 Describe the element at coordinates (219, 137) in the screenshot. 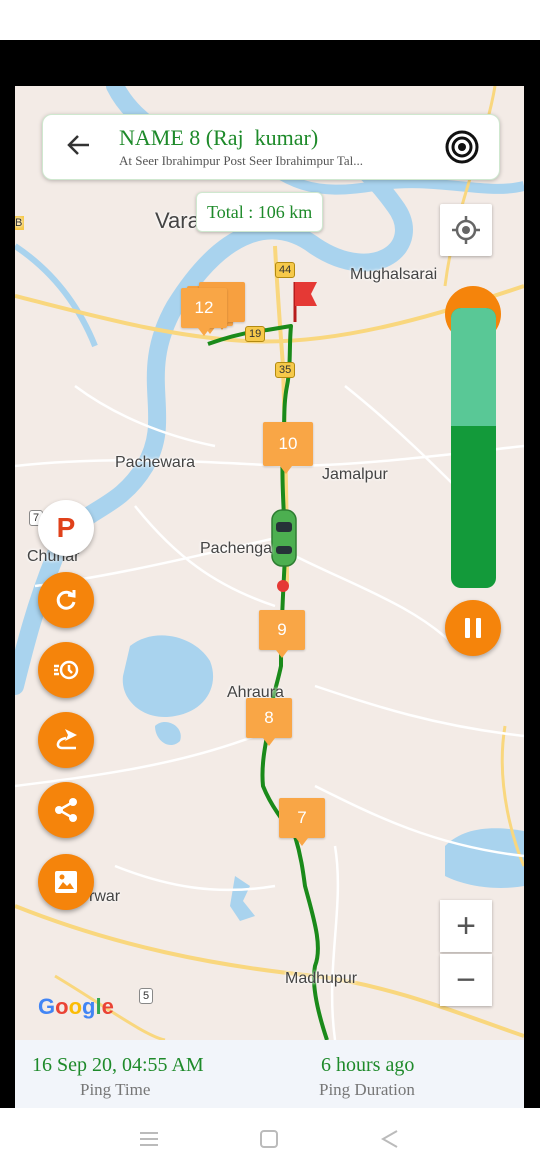

I see `vehicle-name: NAME 8 (Raj kumar)` at that location.